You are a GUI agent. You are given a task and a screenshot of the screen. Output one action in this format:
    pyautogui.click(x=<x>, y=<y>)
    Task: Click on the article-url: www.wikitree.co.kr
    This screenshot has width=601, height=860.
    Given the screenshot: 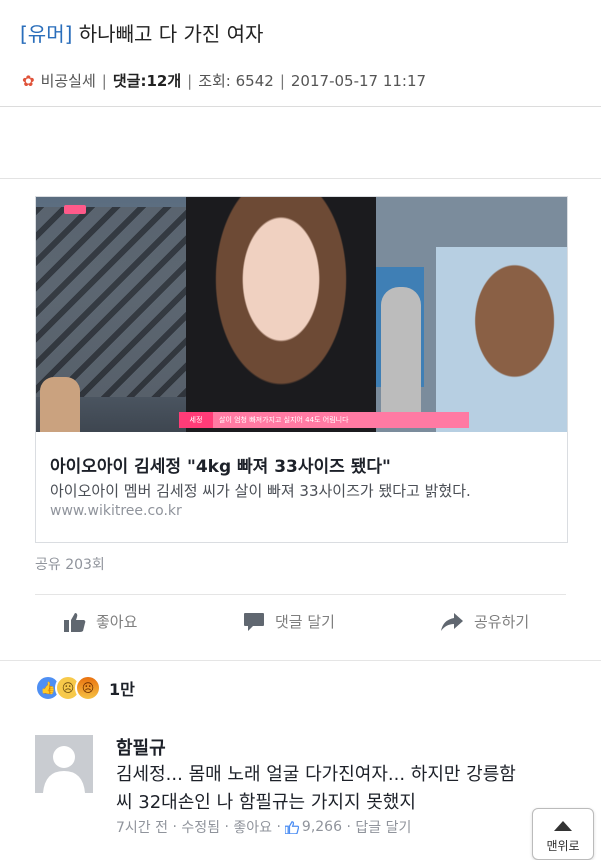 What is the action you would take?
    pyautogui.click(x=116, y=511)
    